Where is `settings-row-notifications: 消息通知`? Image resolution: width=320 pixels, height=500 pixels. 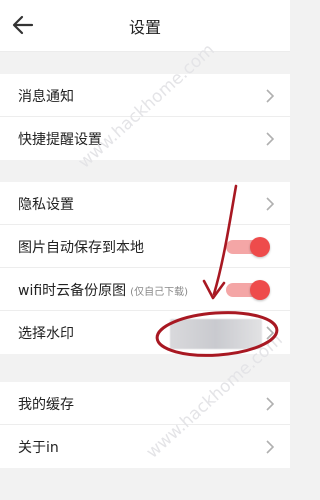
settings-row-notifications: 消息通知 is located at coordinates (145, 95).